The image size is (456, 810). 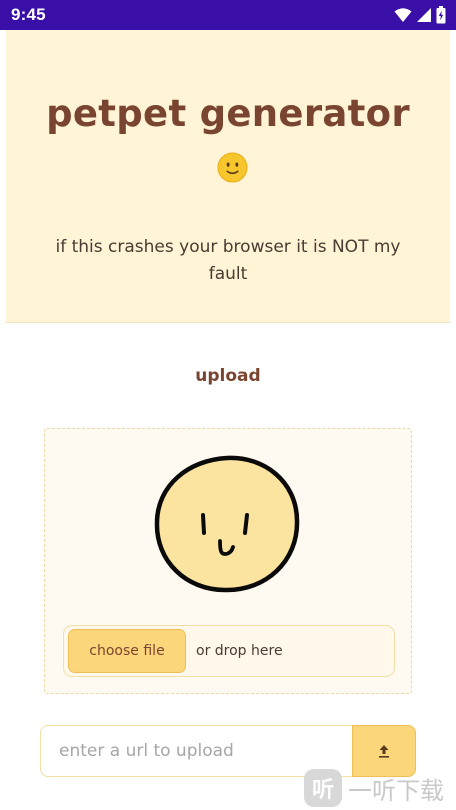 What do you see at coordinates (384, 751) in the screenshot?
I see `upload-arrow-icon` at bounding box center [384, 751].